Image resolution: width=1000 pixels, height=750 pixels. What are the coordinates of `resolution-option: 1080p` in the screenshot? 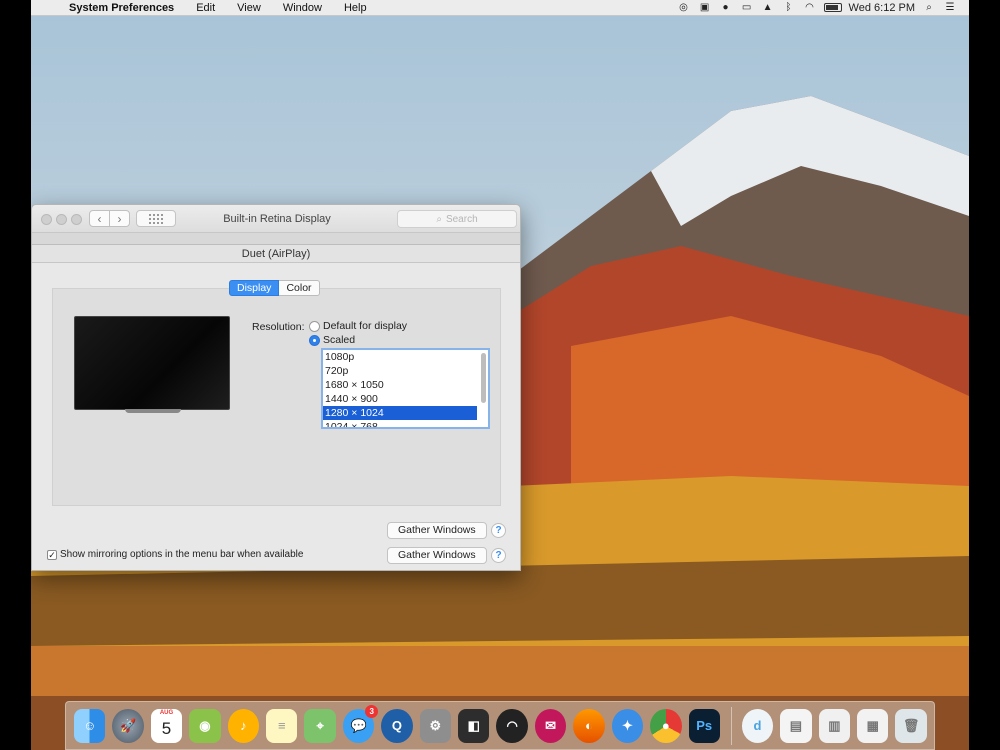 It's located at (400, 357).